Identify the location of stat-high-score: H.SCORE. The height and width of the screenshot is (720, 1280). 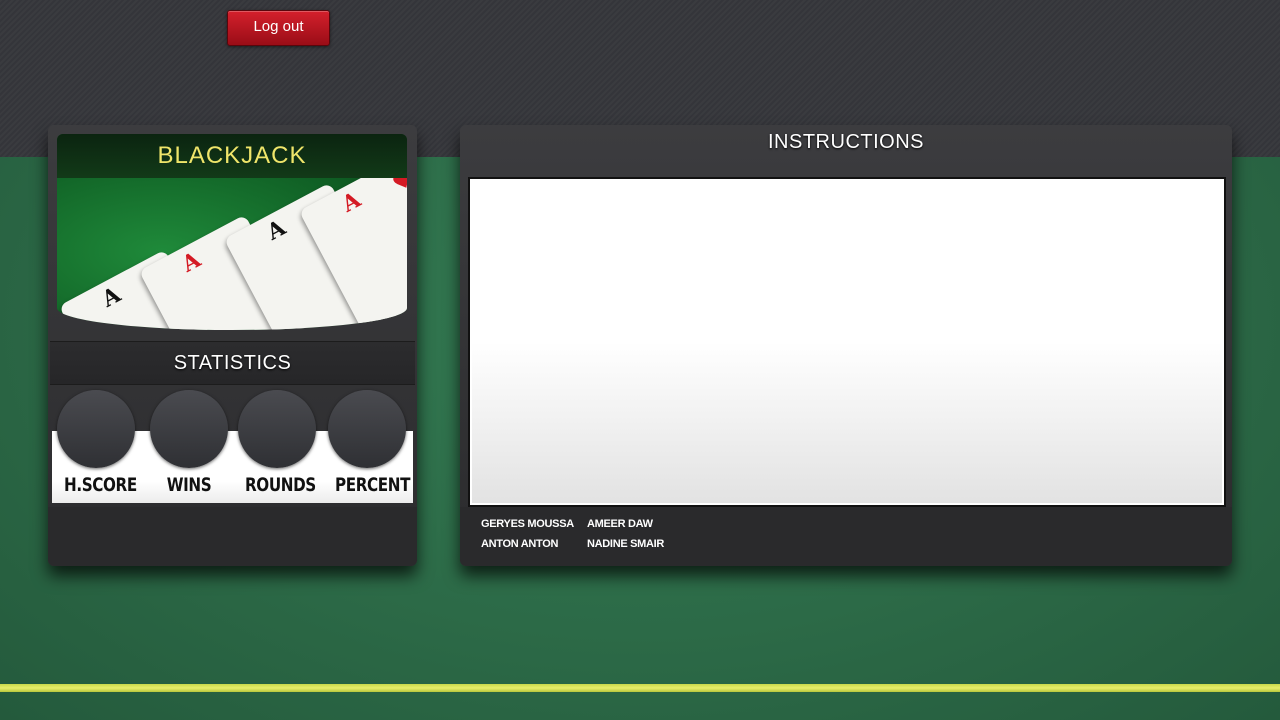
(96, 443).